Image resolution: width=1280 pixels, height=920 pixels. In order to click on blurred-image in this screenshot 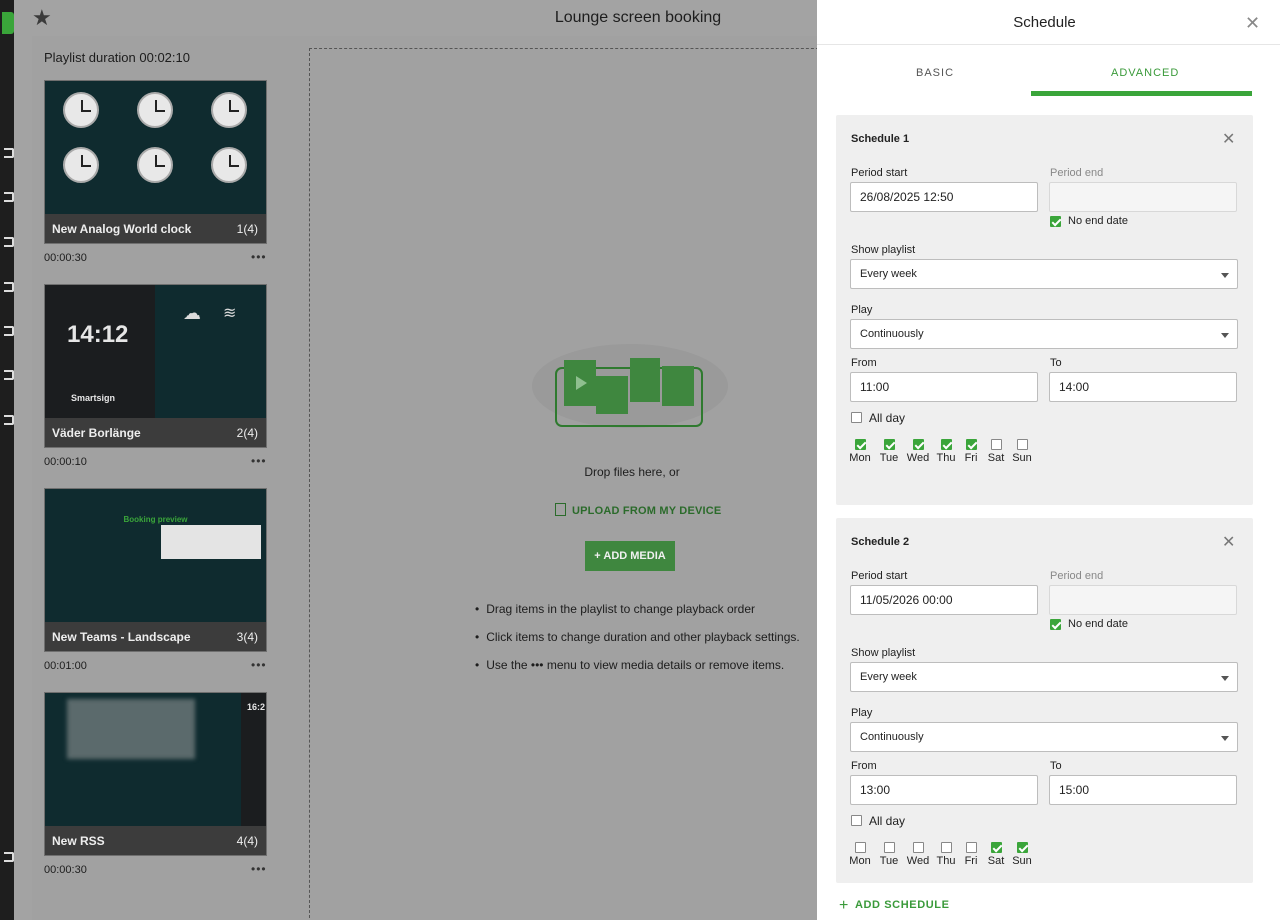, I will do `click(131, 729)`.